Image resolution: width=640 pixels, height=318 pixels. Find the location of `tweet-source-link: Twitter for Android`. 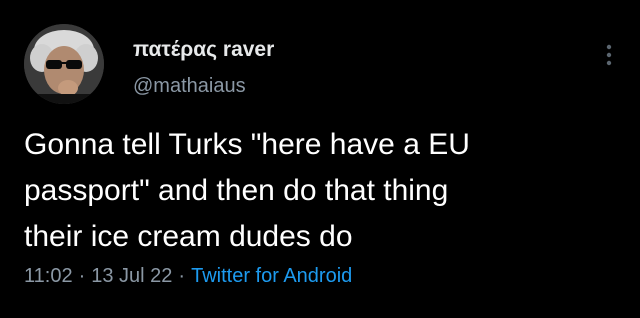

tweet-source-link: Twitter for Android is located at coordinates (271, 276).